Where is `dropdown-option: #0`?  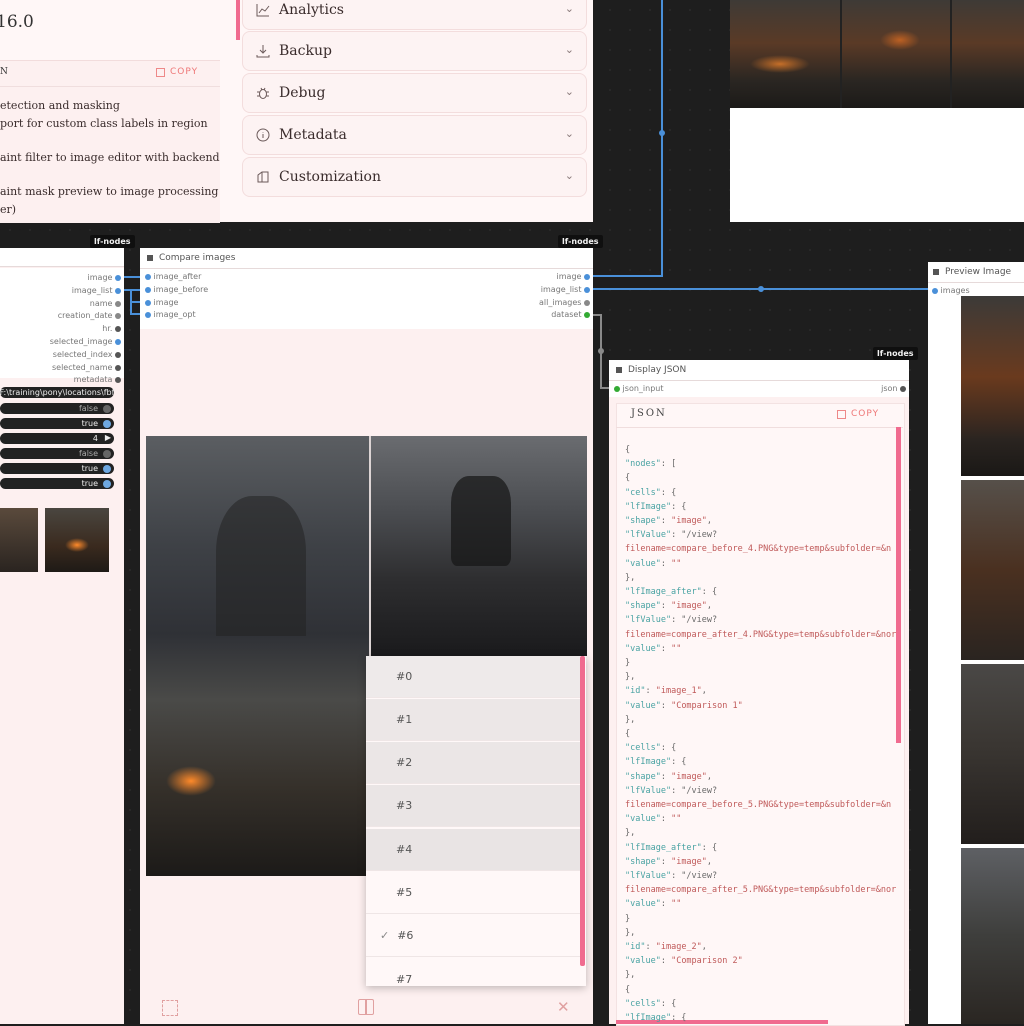 dropdown-option: #0 is located at coordinates (473, 677).